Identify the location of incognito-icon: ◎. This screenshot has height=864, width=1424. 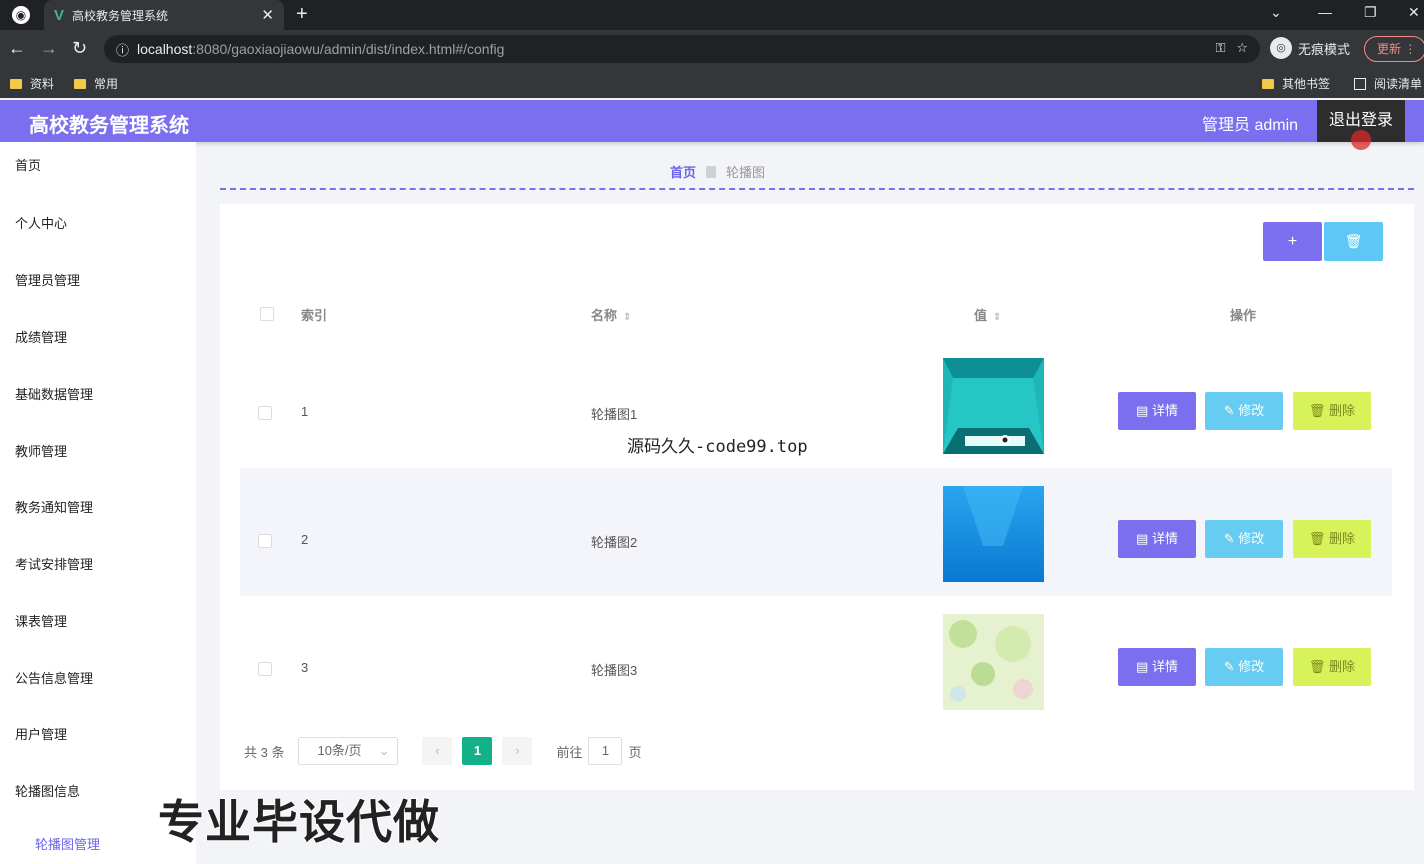
(1281, 48).